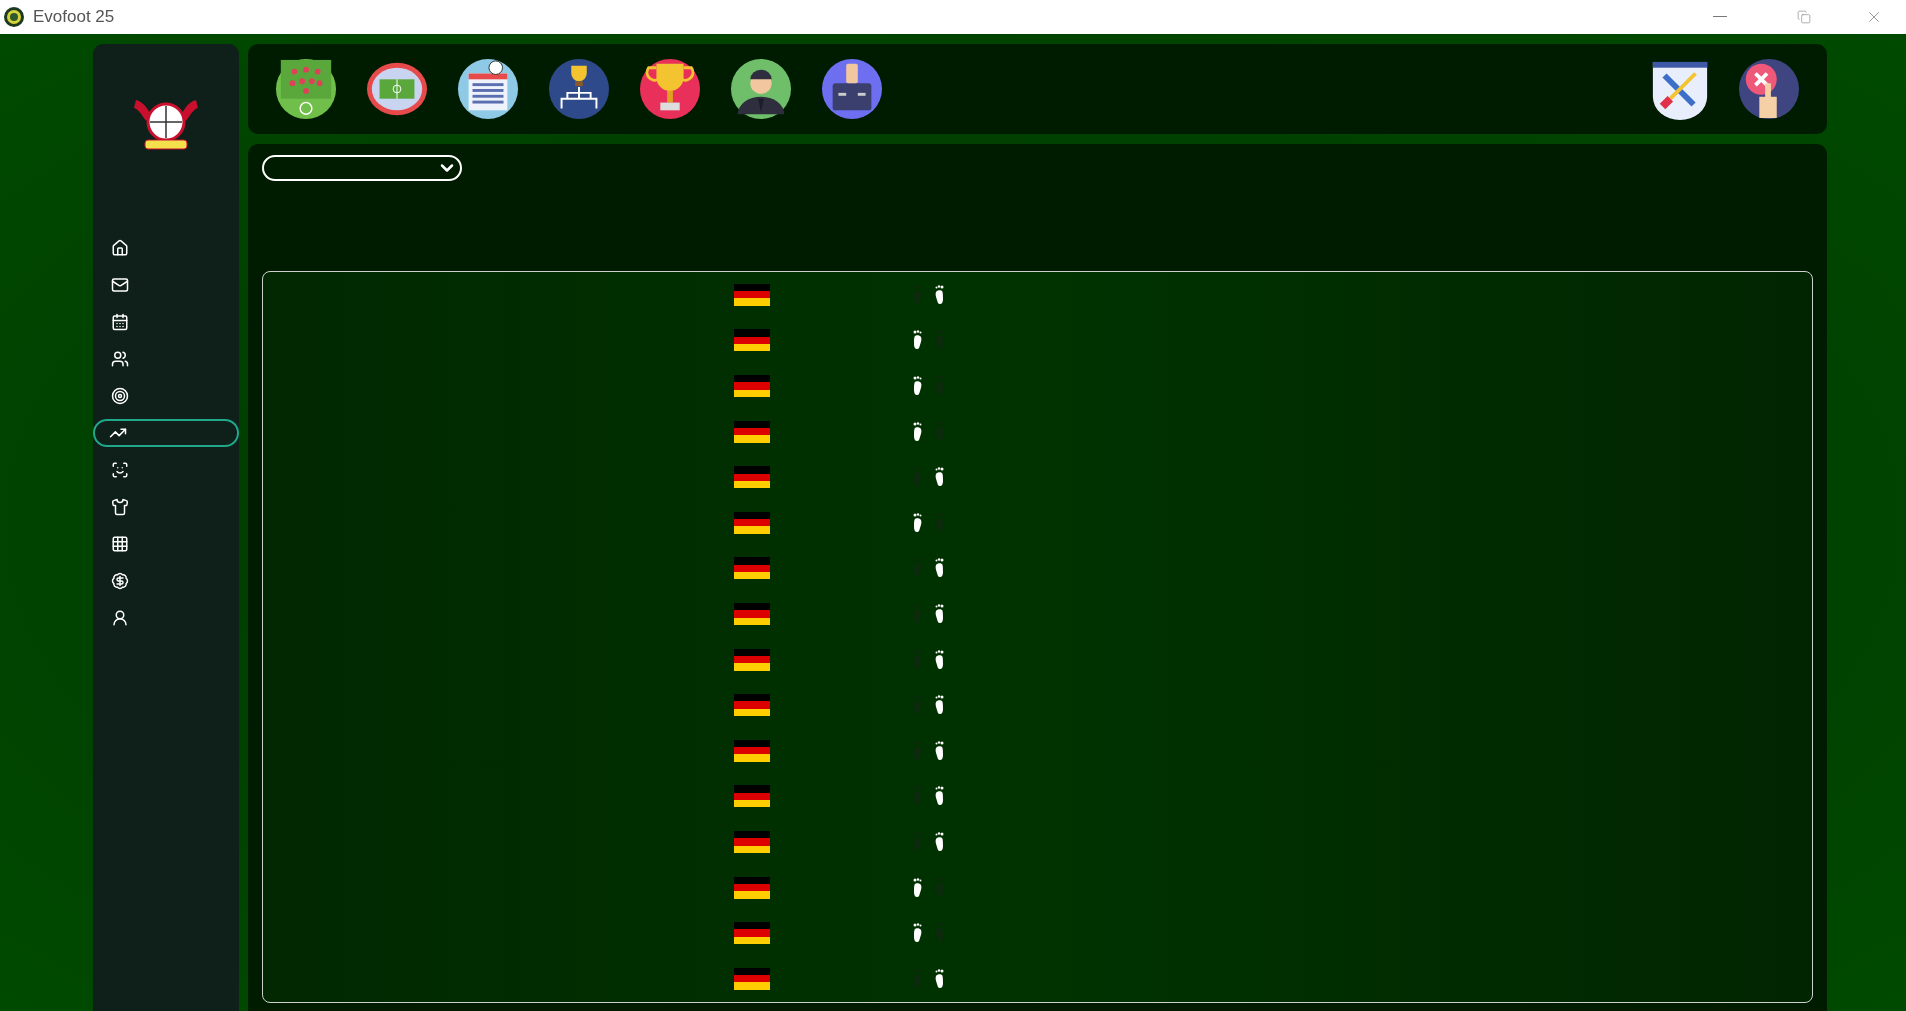 Image resolution: width=1906 pixels, height=1011 pixels. What do you see at coordinates (120, 470) in the screenshot?
I see `face-scan-icon` at bounding box center [120, 470].